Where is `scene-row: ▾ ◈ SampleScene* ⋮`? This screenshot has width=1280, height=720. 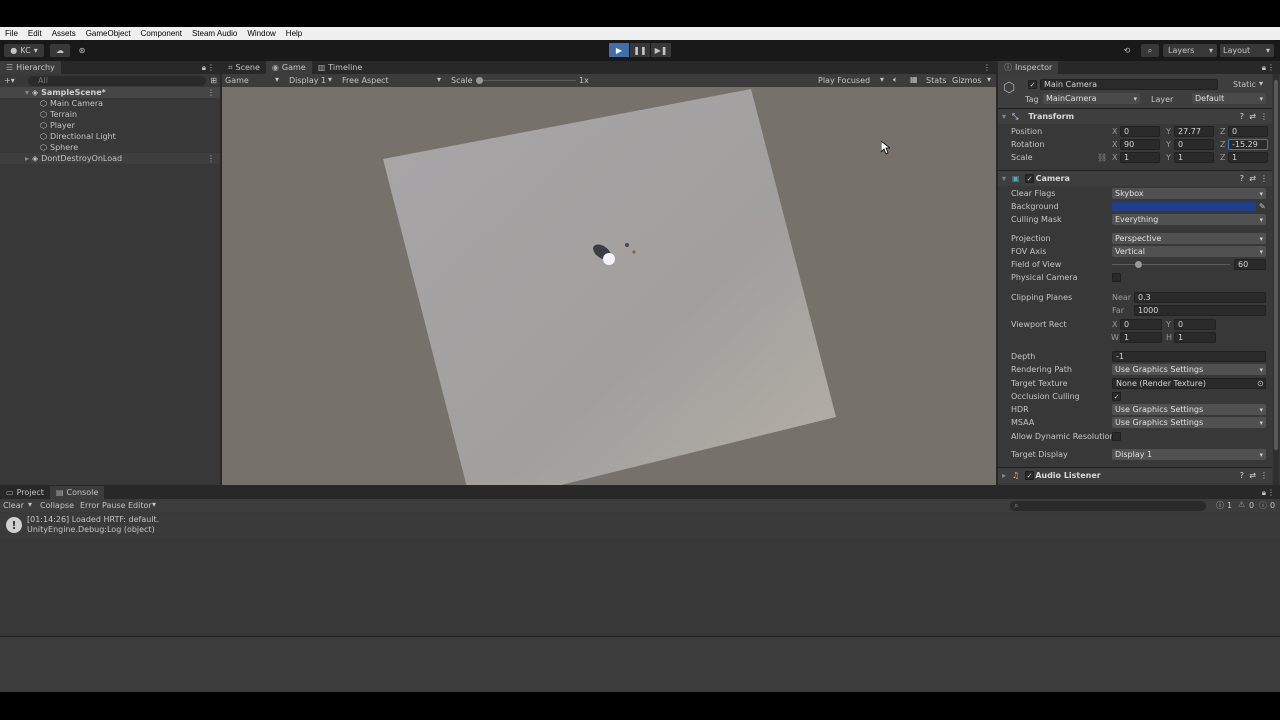 scene-row: ▾ ◈ SampleScene* ⋮ is located at coordinates (110, 92).